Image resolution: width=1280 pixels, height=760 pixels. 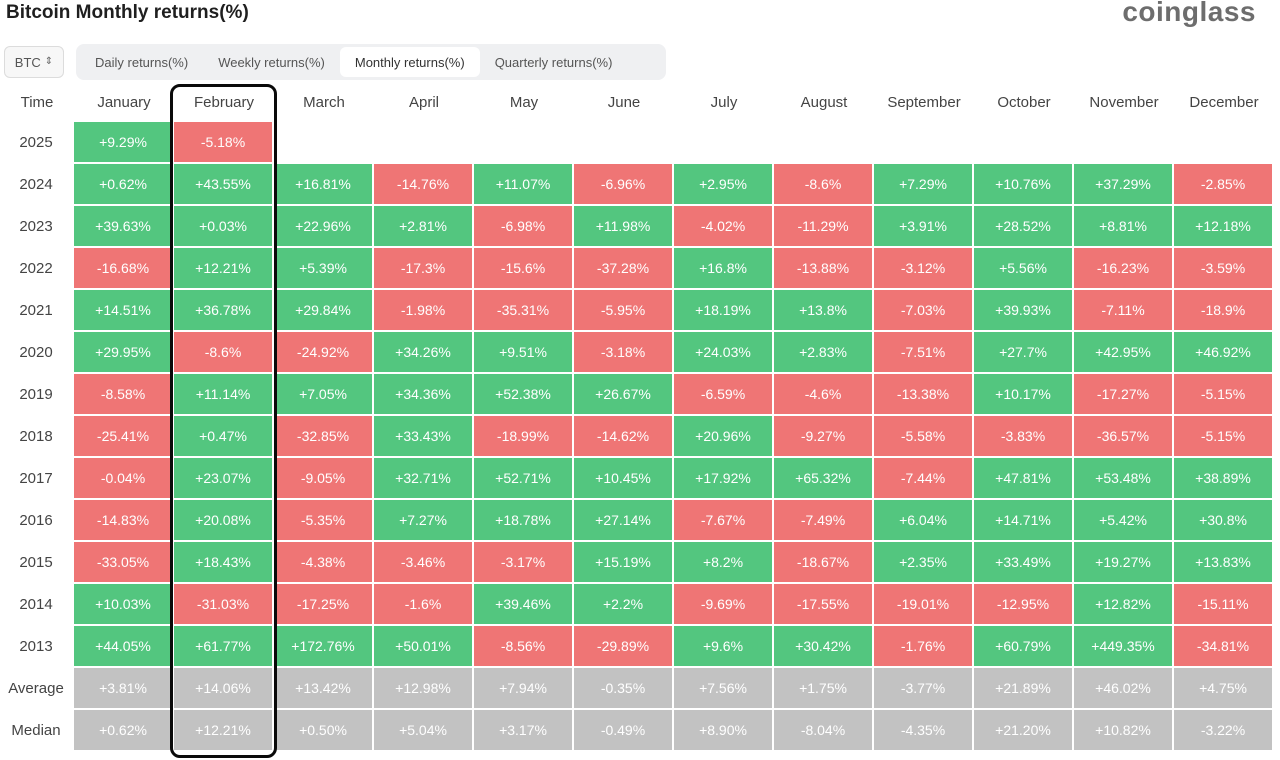 I want to click on return-cell: +34.26%, so click(x=424, y=353).